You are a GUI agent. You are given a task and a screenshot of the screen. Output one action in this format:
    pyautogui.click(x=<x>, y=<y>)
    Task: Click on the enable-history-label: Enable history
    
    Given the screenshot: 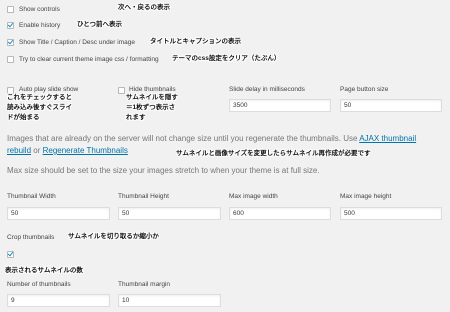 What is the action you would take?
    pyautogui.click(x=40, y=25)
    